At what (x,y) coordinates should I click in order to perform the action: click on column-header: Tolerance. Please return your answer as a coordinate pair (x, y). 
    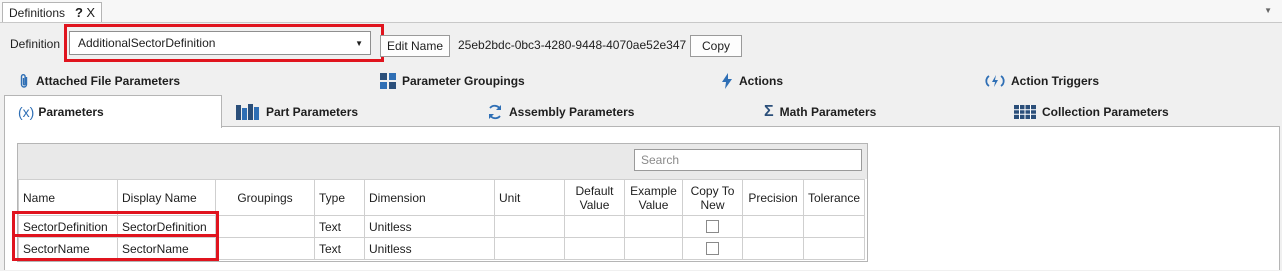
    Looking at the image, I should click on (834, 197).